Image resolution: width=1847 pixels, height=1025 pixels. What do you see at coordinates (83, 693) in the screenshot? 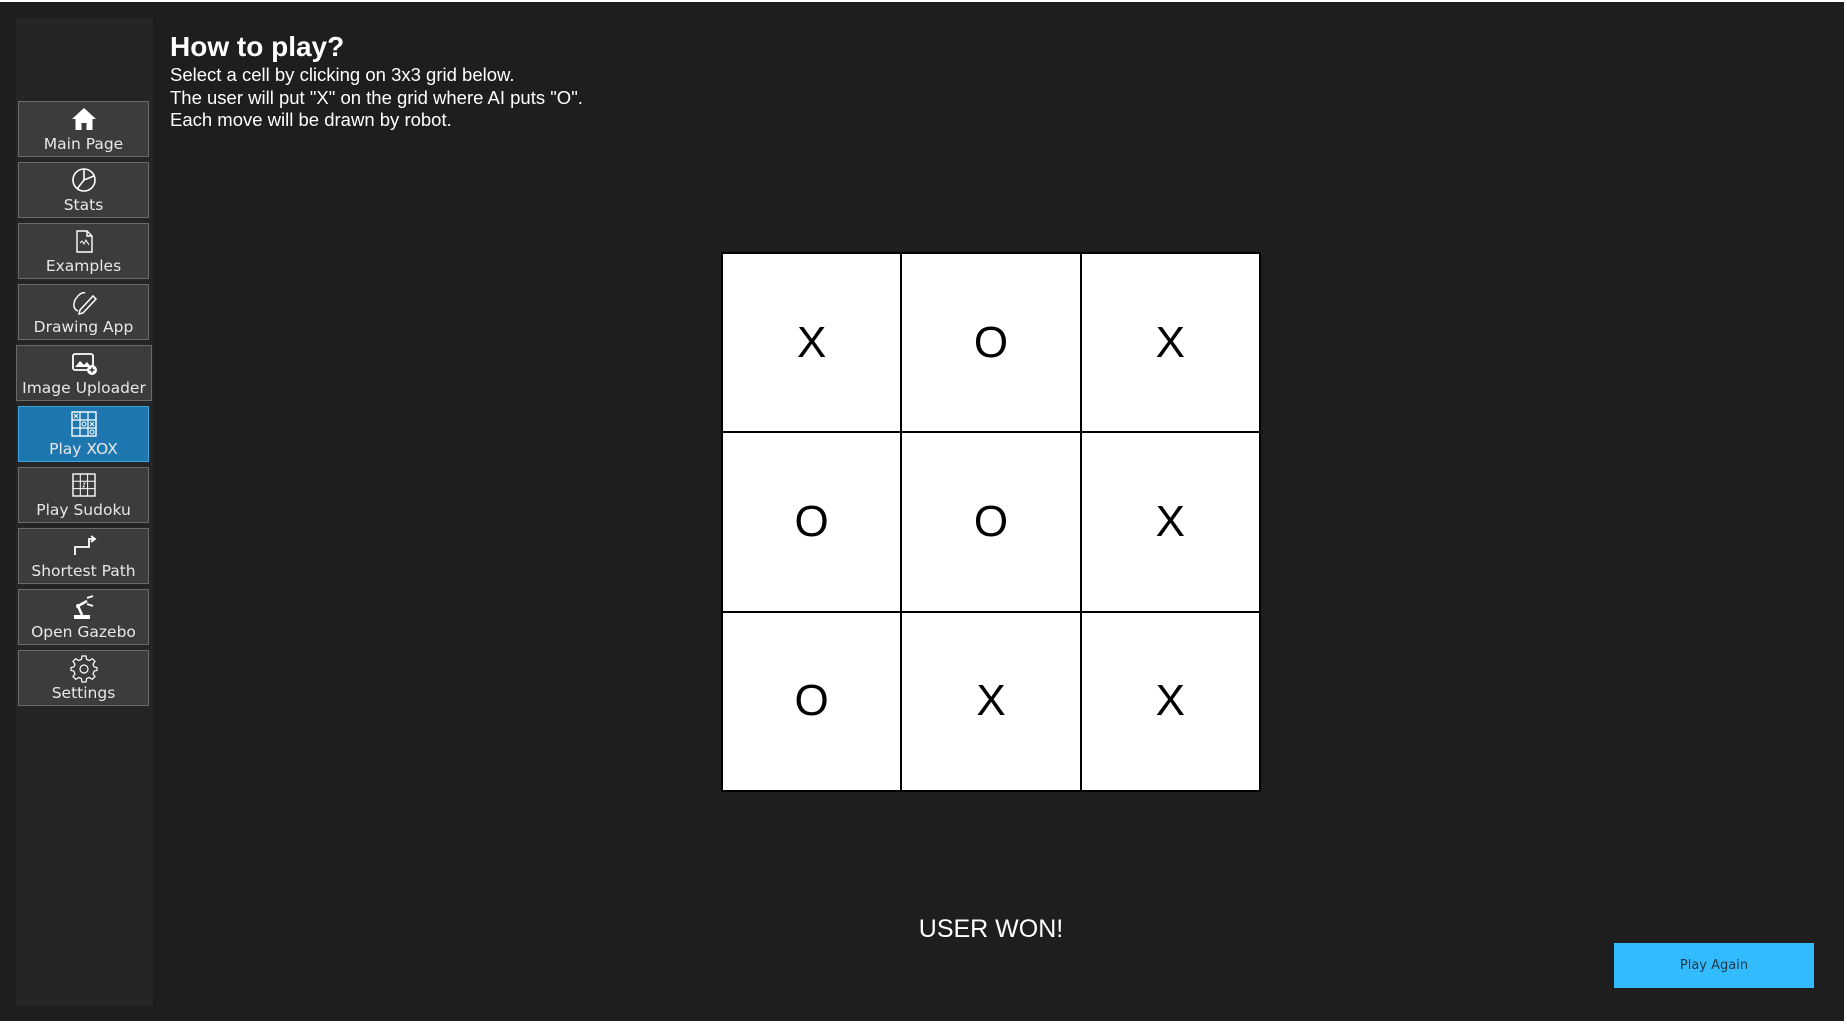
I see `sidebar-item-label: Settings` at bounding box center [83, 693].